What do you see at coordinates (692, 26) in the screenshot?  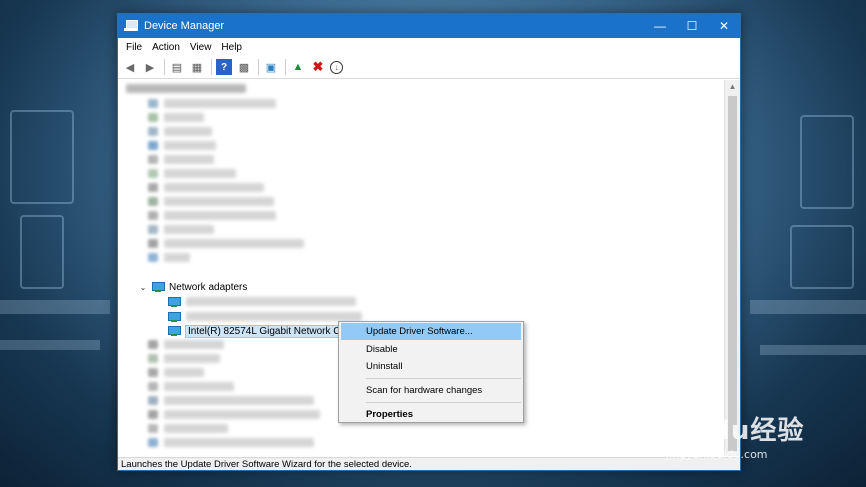 I see `maximize-icon: ☐` at bounding box center [692, 26].